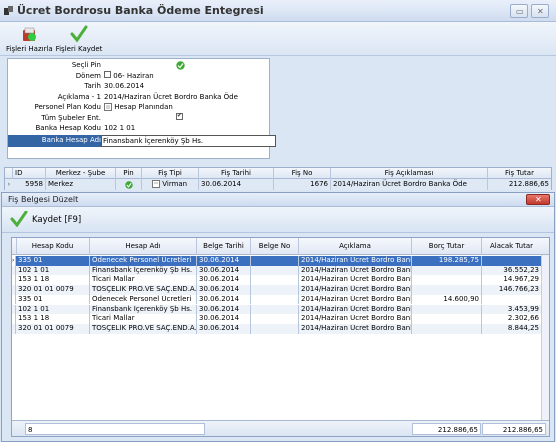  Describe the element at coordinates (133, 75) in the screenshot. I see `period-value: 06- Haziran` at that location.